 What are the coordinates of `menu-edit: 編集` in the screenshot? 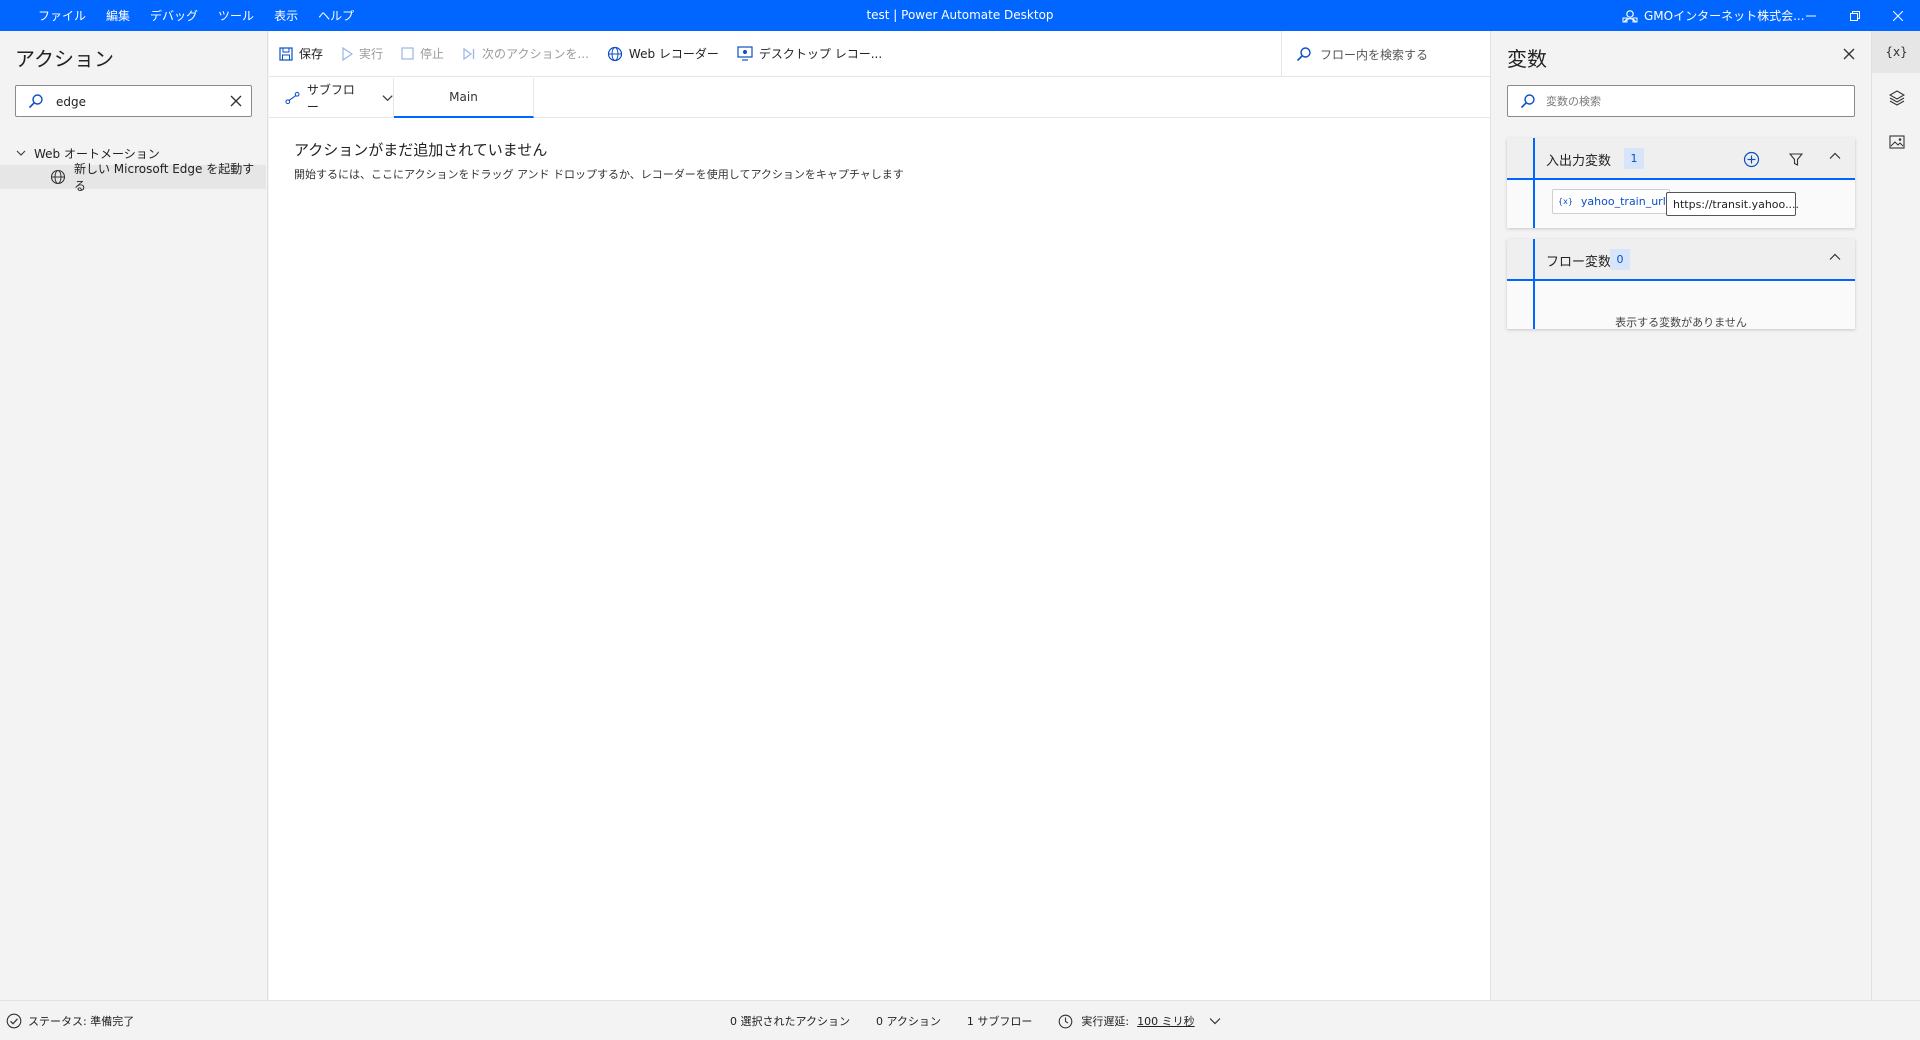 It's located at (118, 15).